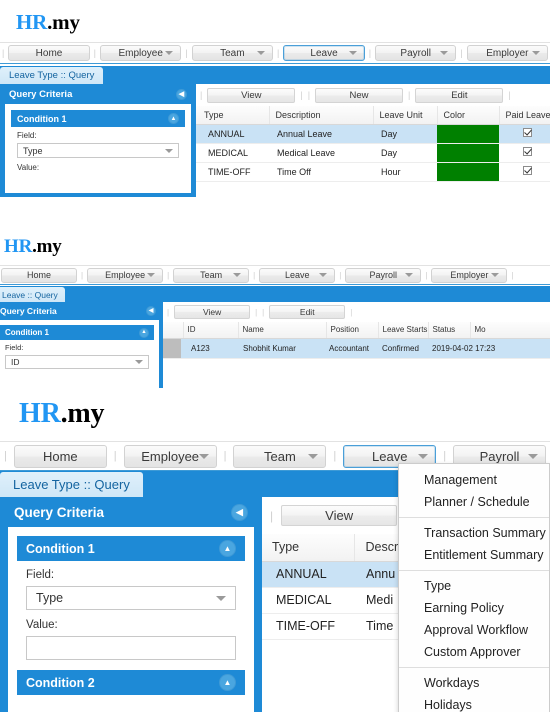  I want to click on new-button: New, so click(359, 95).